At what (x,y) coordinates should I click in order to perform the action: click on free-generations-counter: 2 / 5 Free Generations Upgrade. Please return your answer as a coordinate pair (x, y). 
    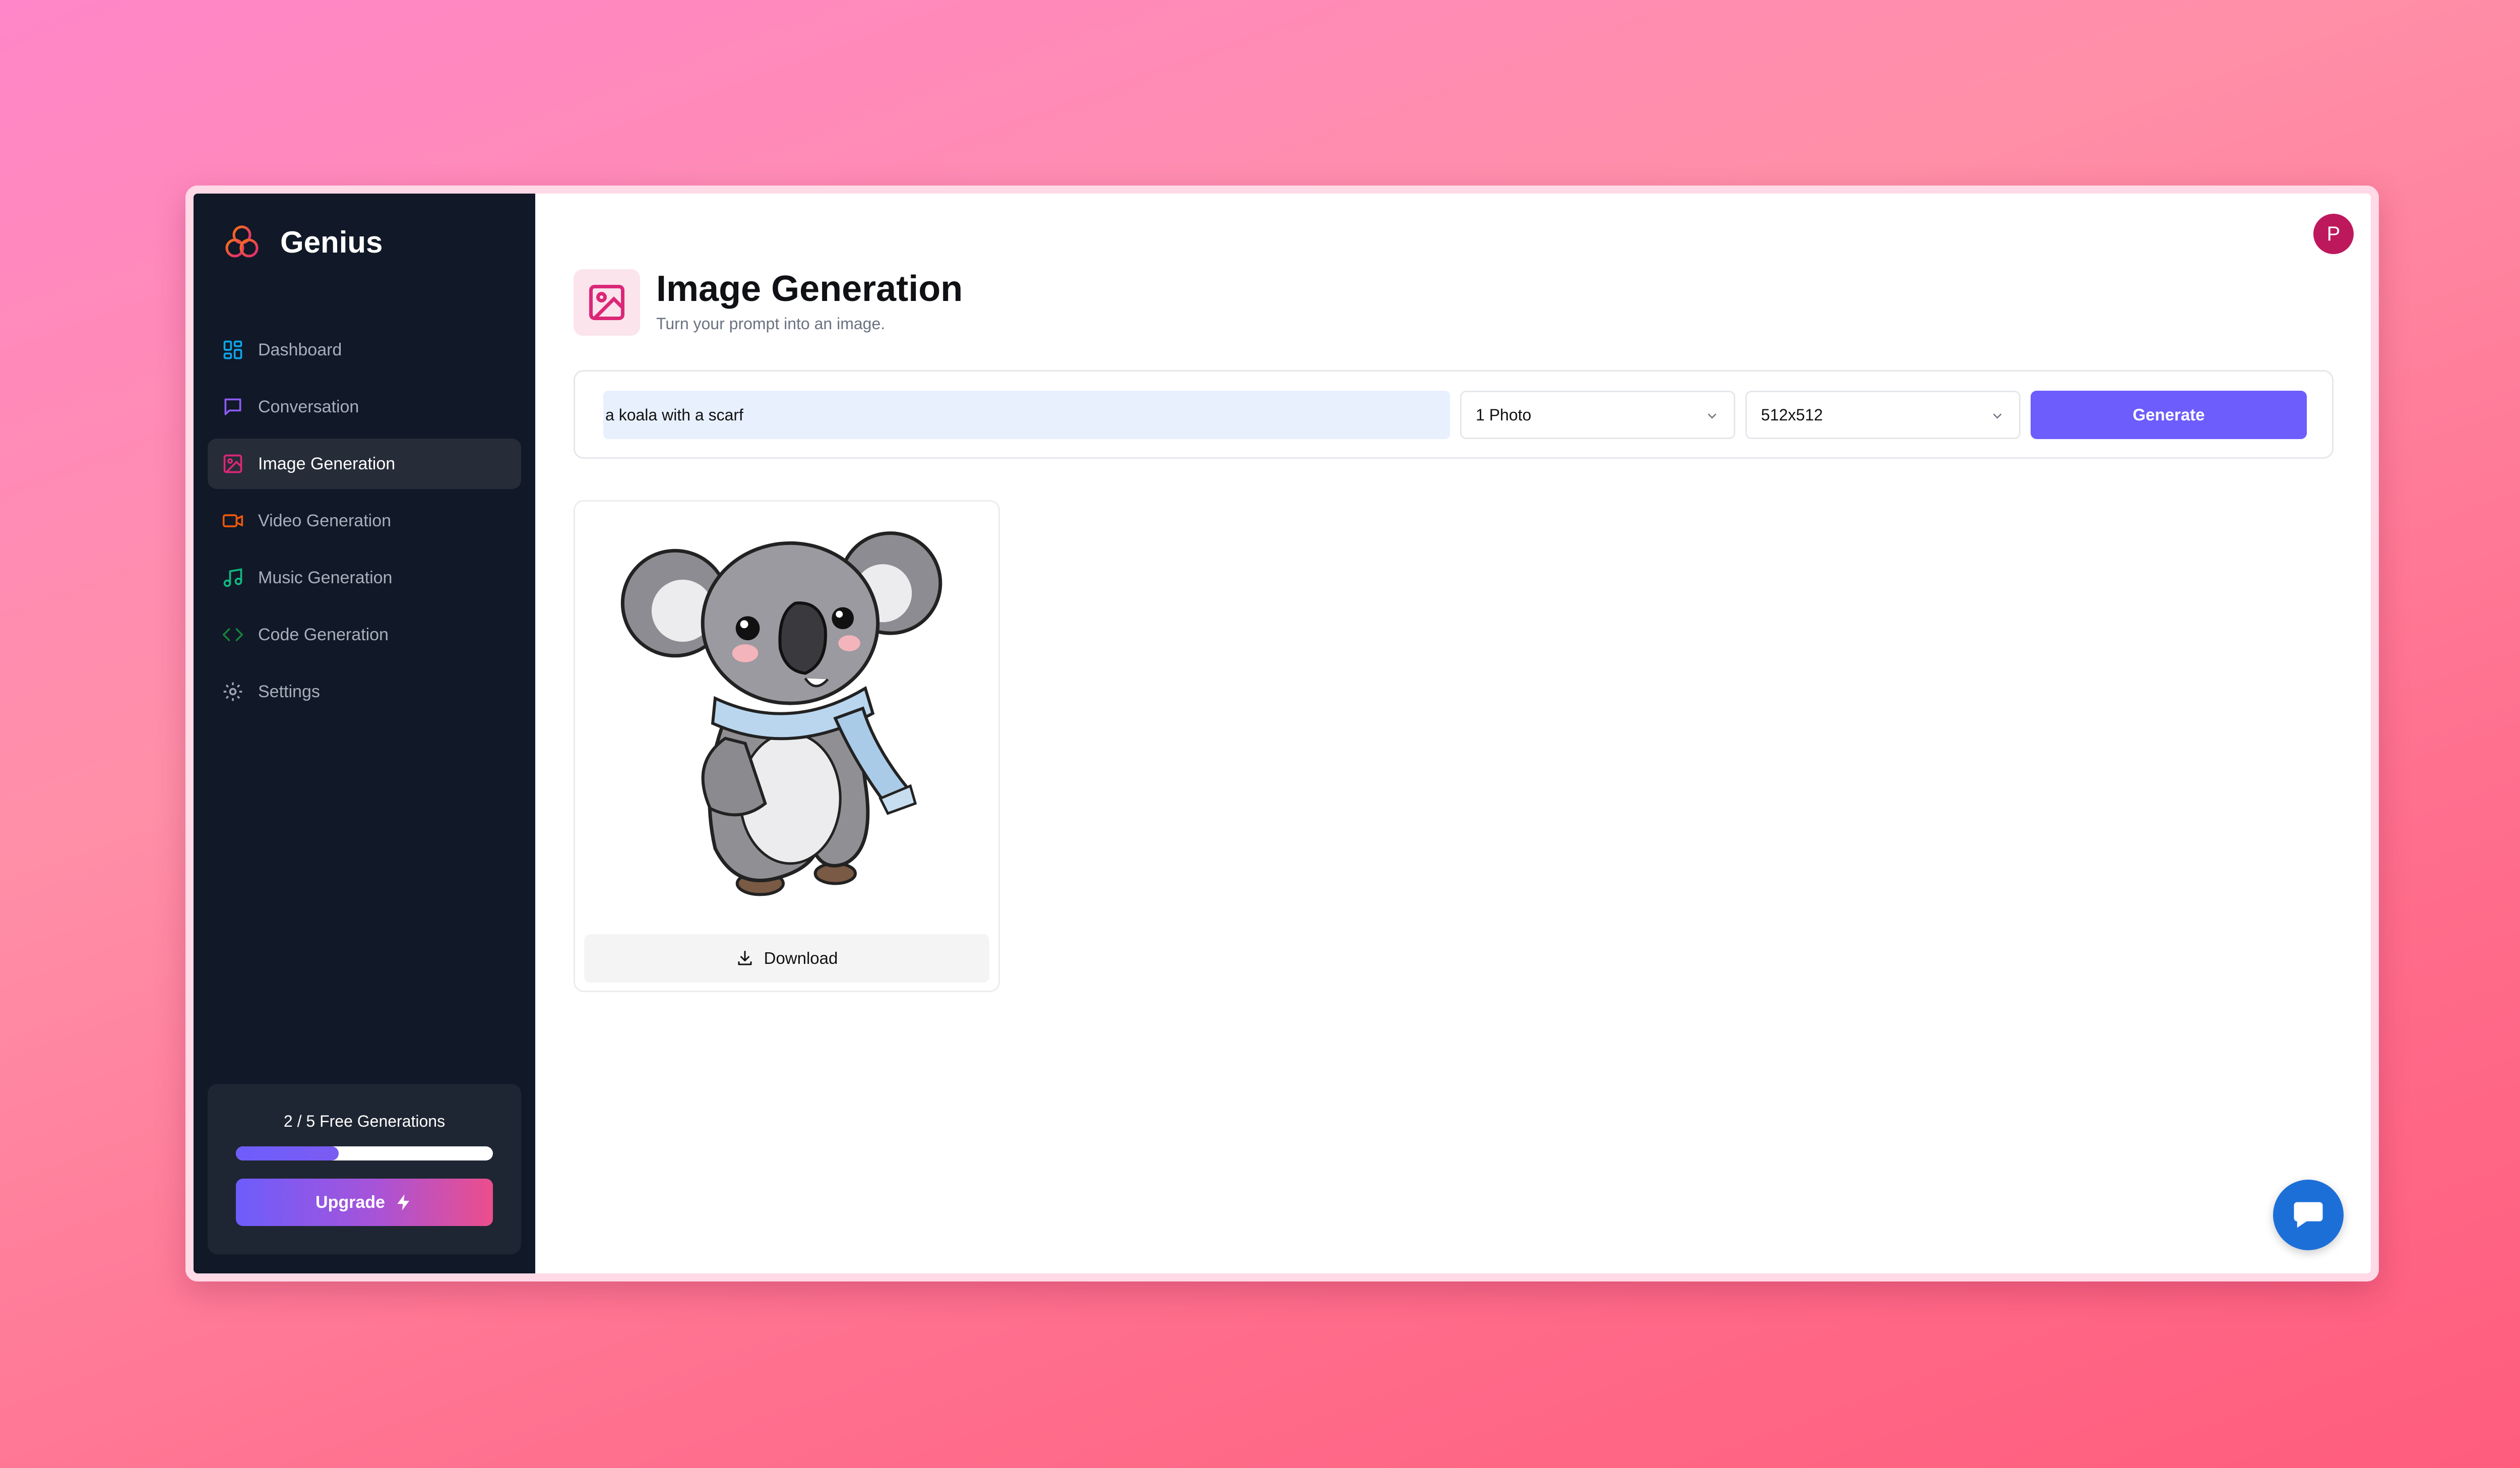
    Looking at the image, I should click on (365, 1169).